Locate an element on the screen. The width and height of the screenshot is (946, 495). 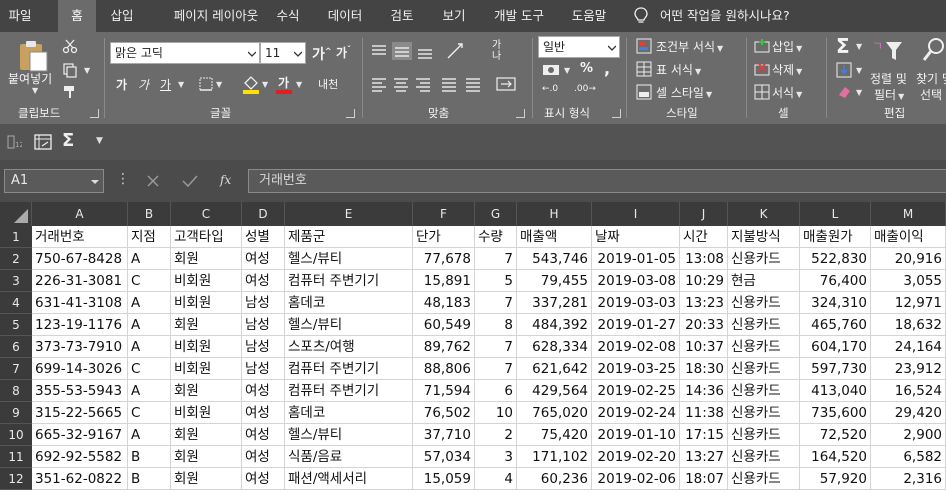
cell-i12: 2019-02-06 is located at coordinates (636, 479).